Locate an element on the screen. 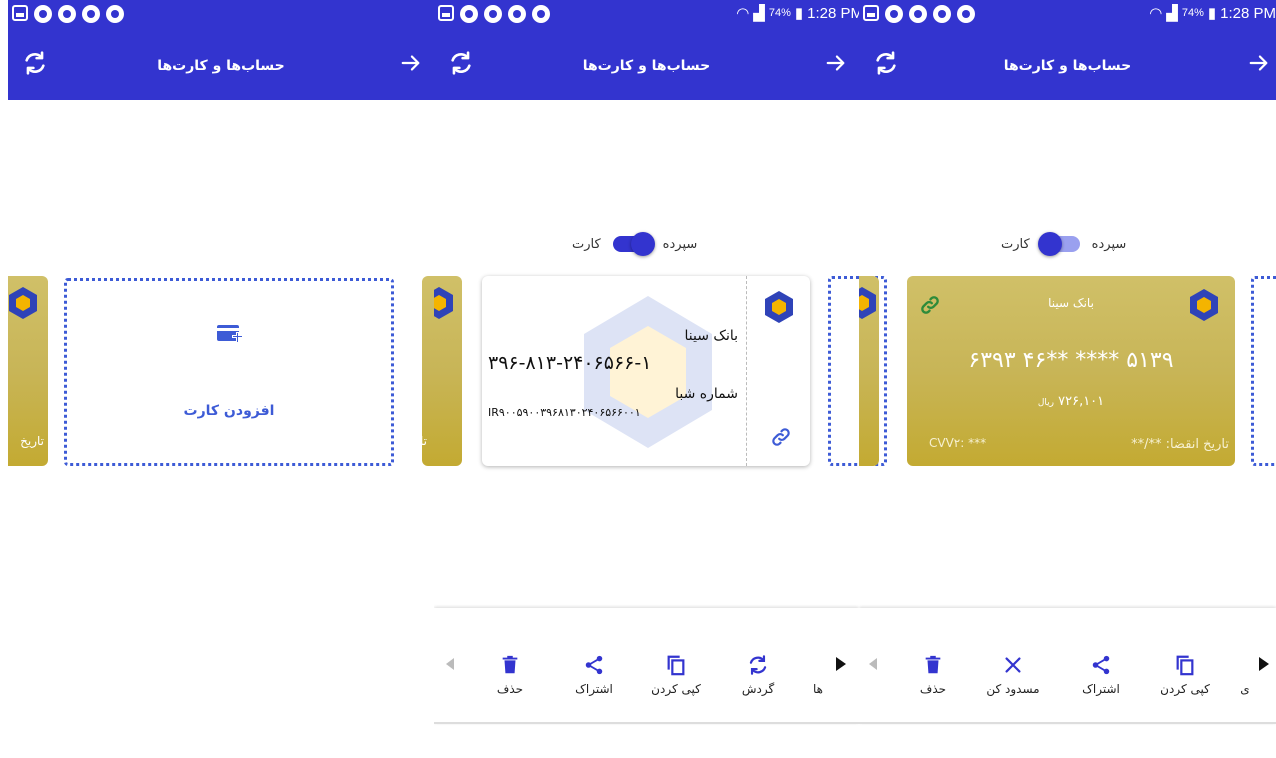  bank-name: بانک سینا is located at coordinates (711, 336).